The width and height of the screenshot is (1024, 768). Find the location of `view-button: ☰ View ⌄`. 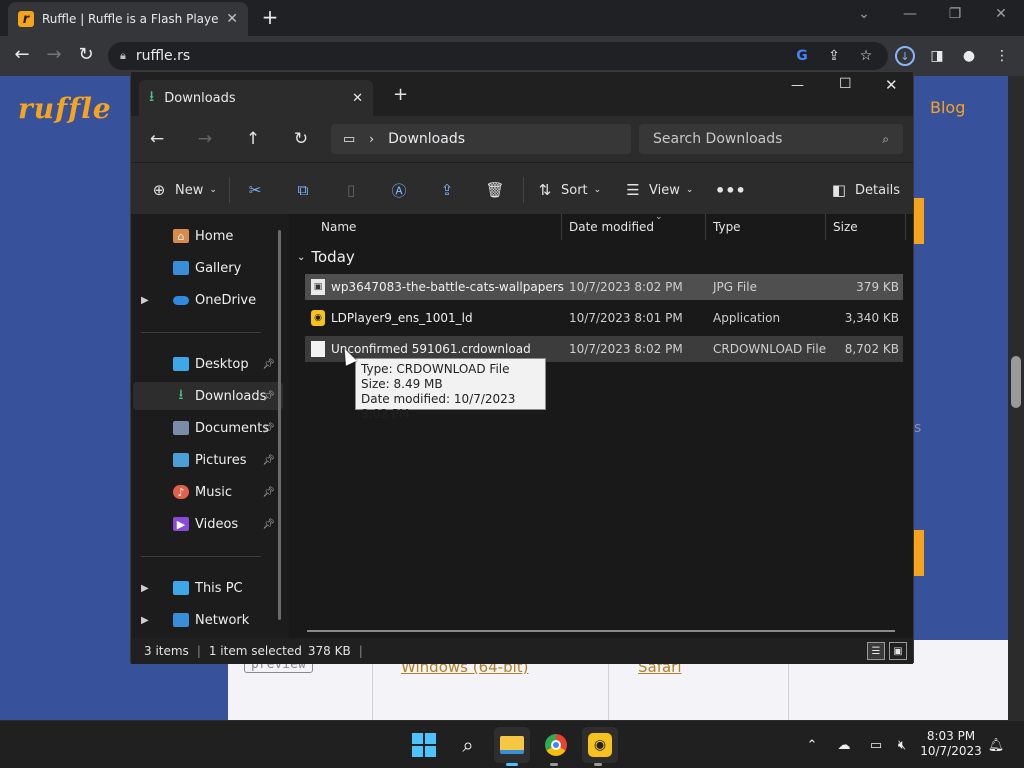

view-button: ☰ View ⌄ is located at coordinates (658, 190).